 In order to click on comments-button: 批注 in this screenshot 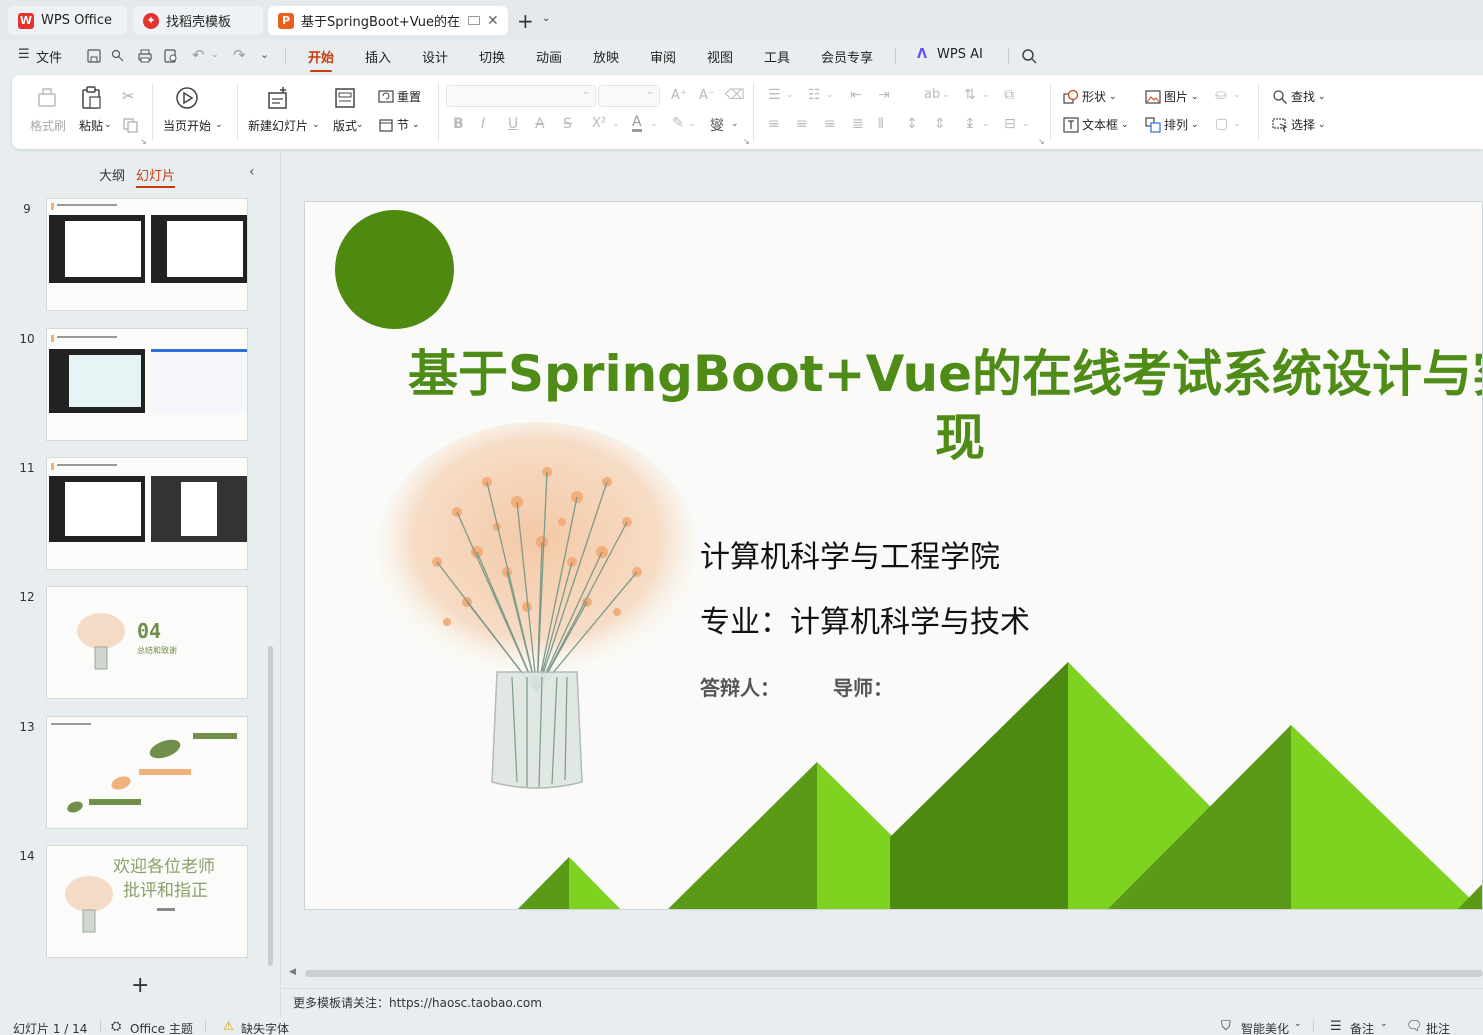, I will do `click(1438, 1027)`.